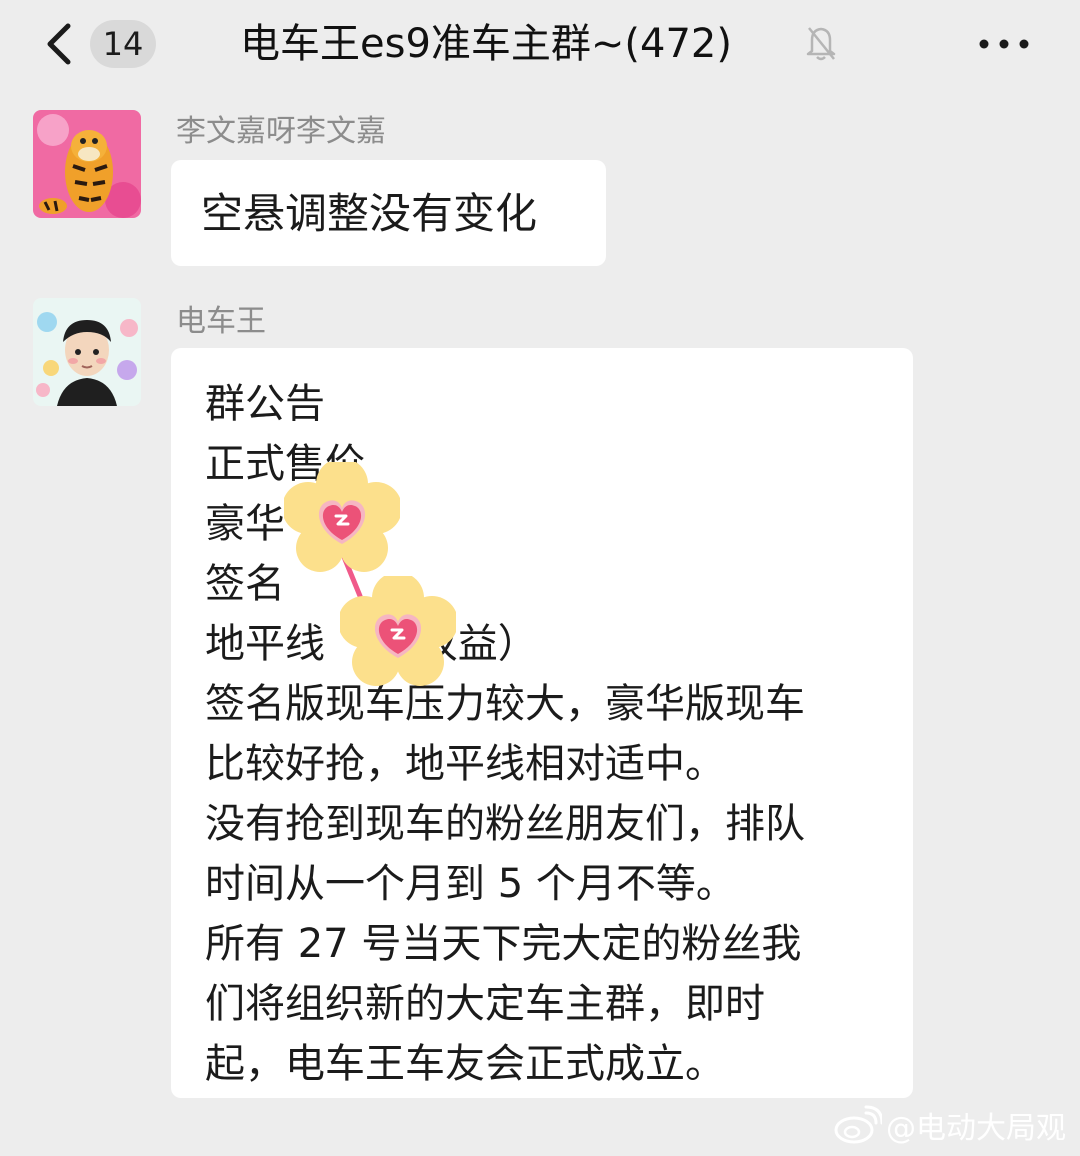  I want to click on chat-header: 14 电车王es9准车主群~(472), so click(540, 45).